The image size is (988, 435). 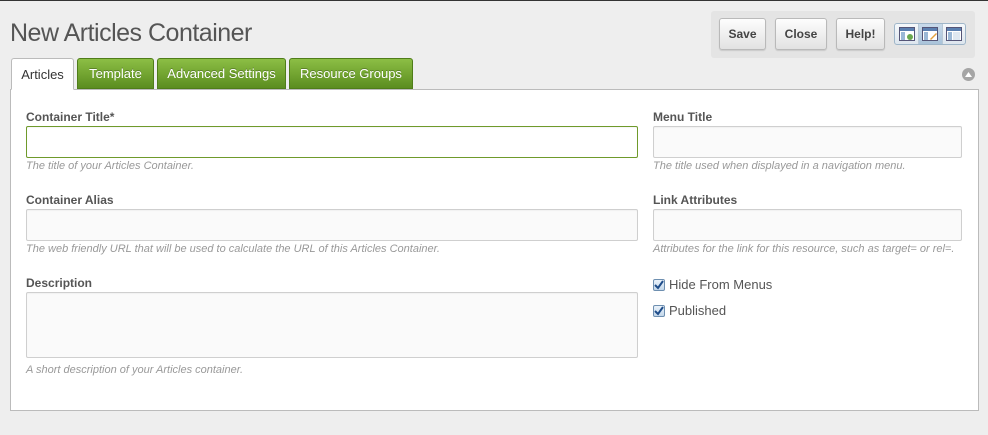 I want to click on action-bar: Save Close Help!, so click(x=843, y=34).